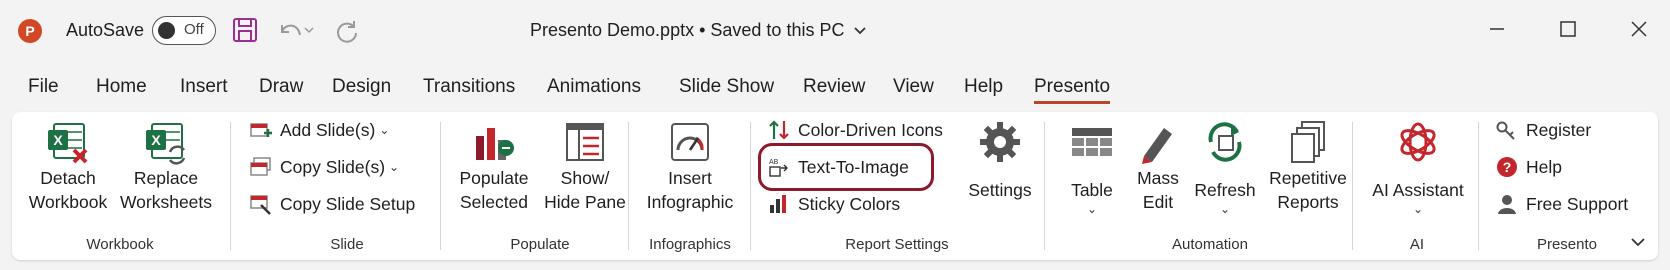 This screenshot has height=270, width=1670. Describe the element at coordinates (1497, 29) in the screenshot. I see `minimize-icon` at that location.